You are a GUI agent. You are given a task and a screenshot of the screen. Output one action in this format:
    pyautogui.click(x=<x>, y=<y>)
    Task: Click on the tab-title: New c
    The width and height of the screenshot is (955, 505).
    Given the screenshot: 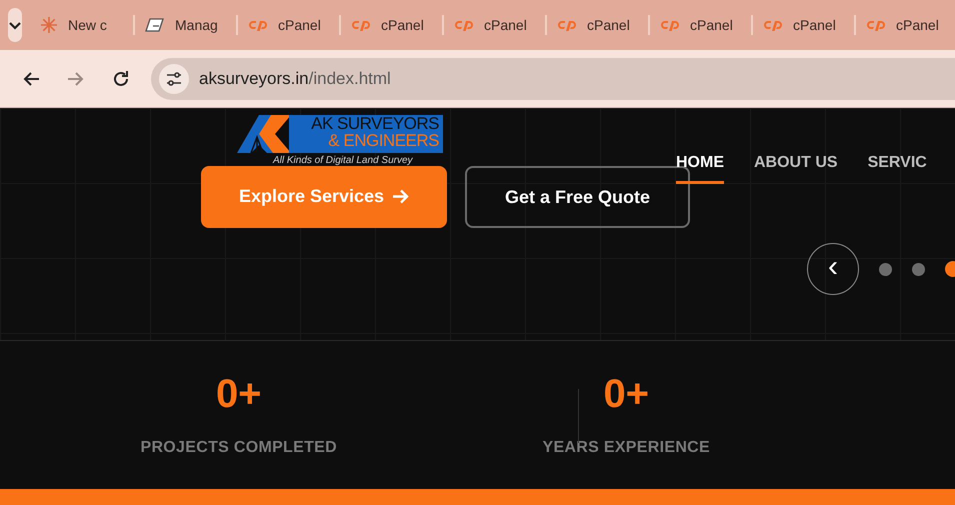 What is the action you would take?
    pyautogui.click(x=87, y=25)
    